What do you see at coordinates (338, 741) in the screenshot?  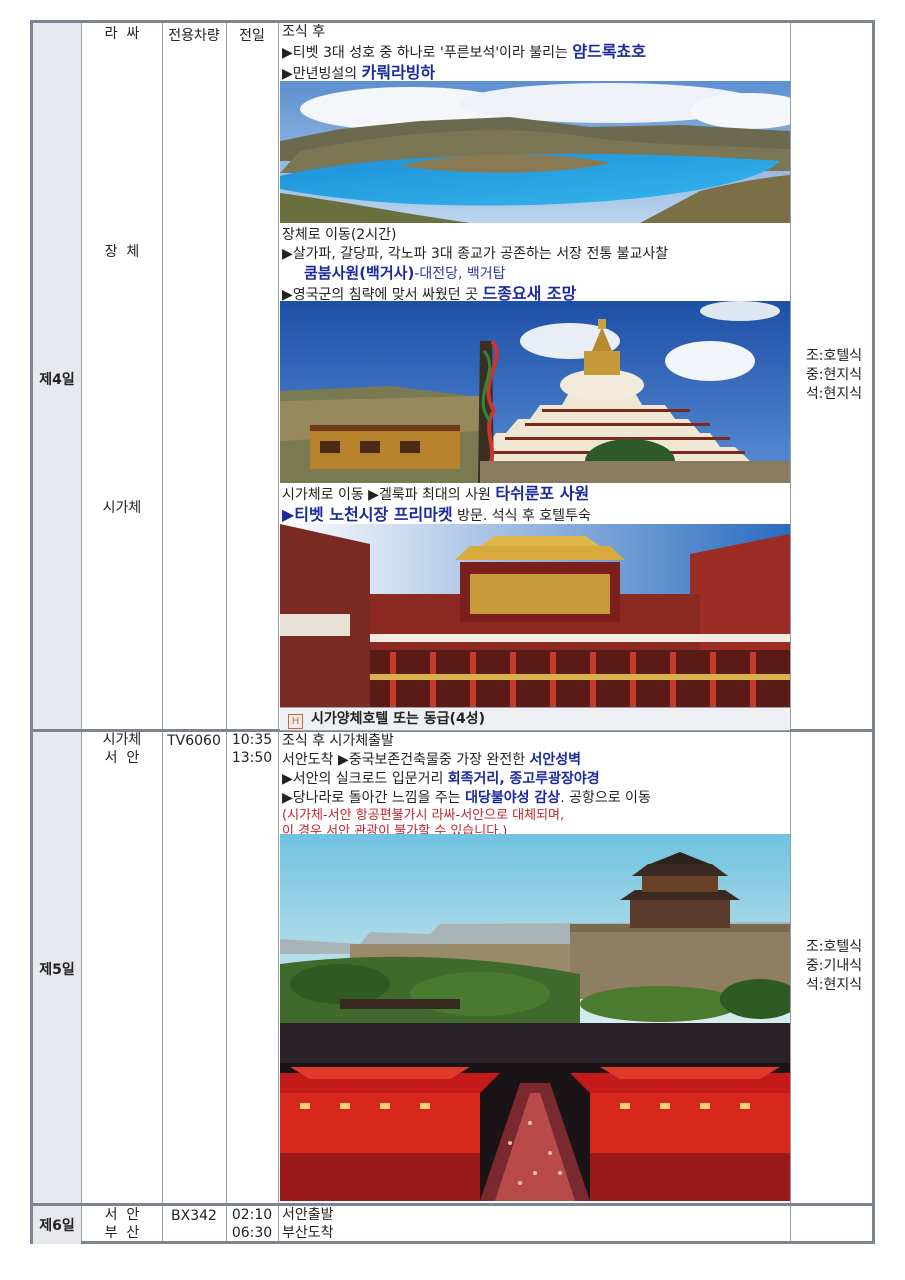 I see `depart-shigatse-line: 조식 후 시가체출발` at bounding box center [338, 741].